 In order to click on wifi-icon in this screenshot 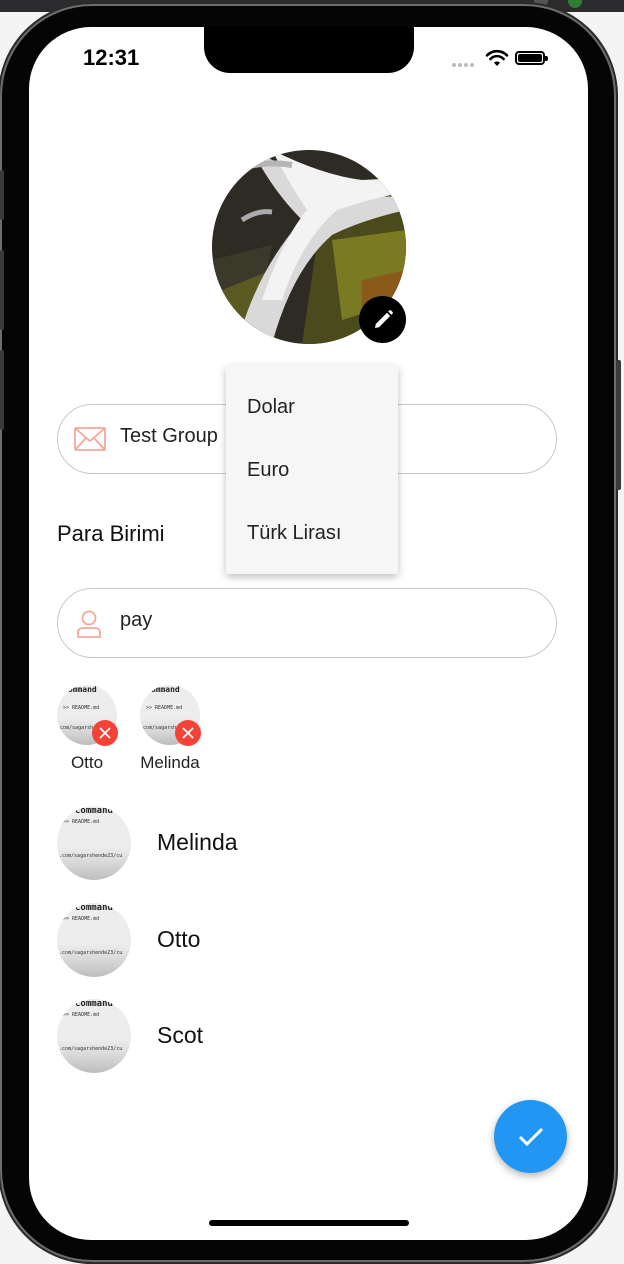, I will do `click(497, 57)`.